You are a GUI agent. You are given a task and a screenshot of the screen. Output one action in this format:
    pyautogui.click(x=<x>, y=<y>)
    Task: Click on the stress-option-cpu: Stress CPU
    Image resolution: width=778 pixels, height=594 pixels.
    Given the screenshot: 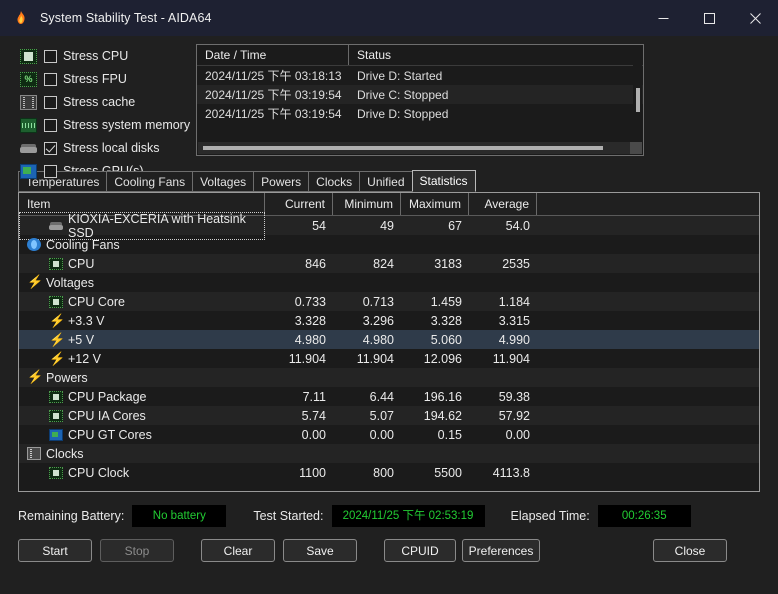 What is the action you would take?
    pyautogui.click(x=101, y=56)
    